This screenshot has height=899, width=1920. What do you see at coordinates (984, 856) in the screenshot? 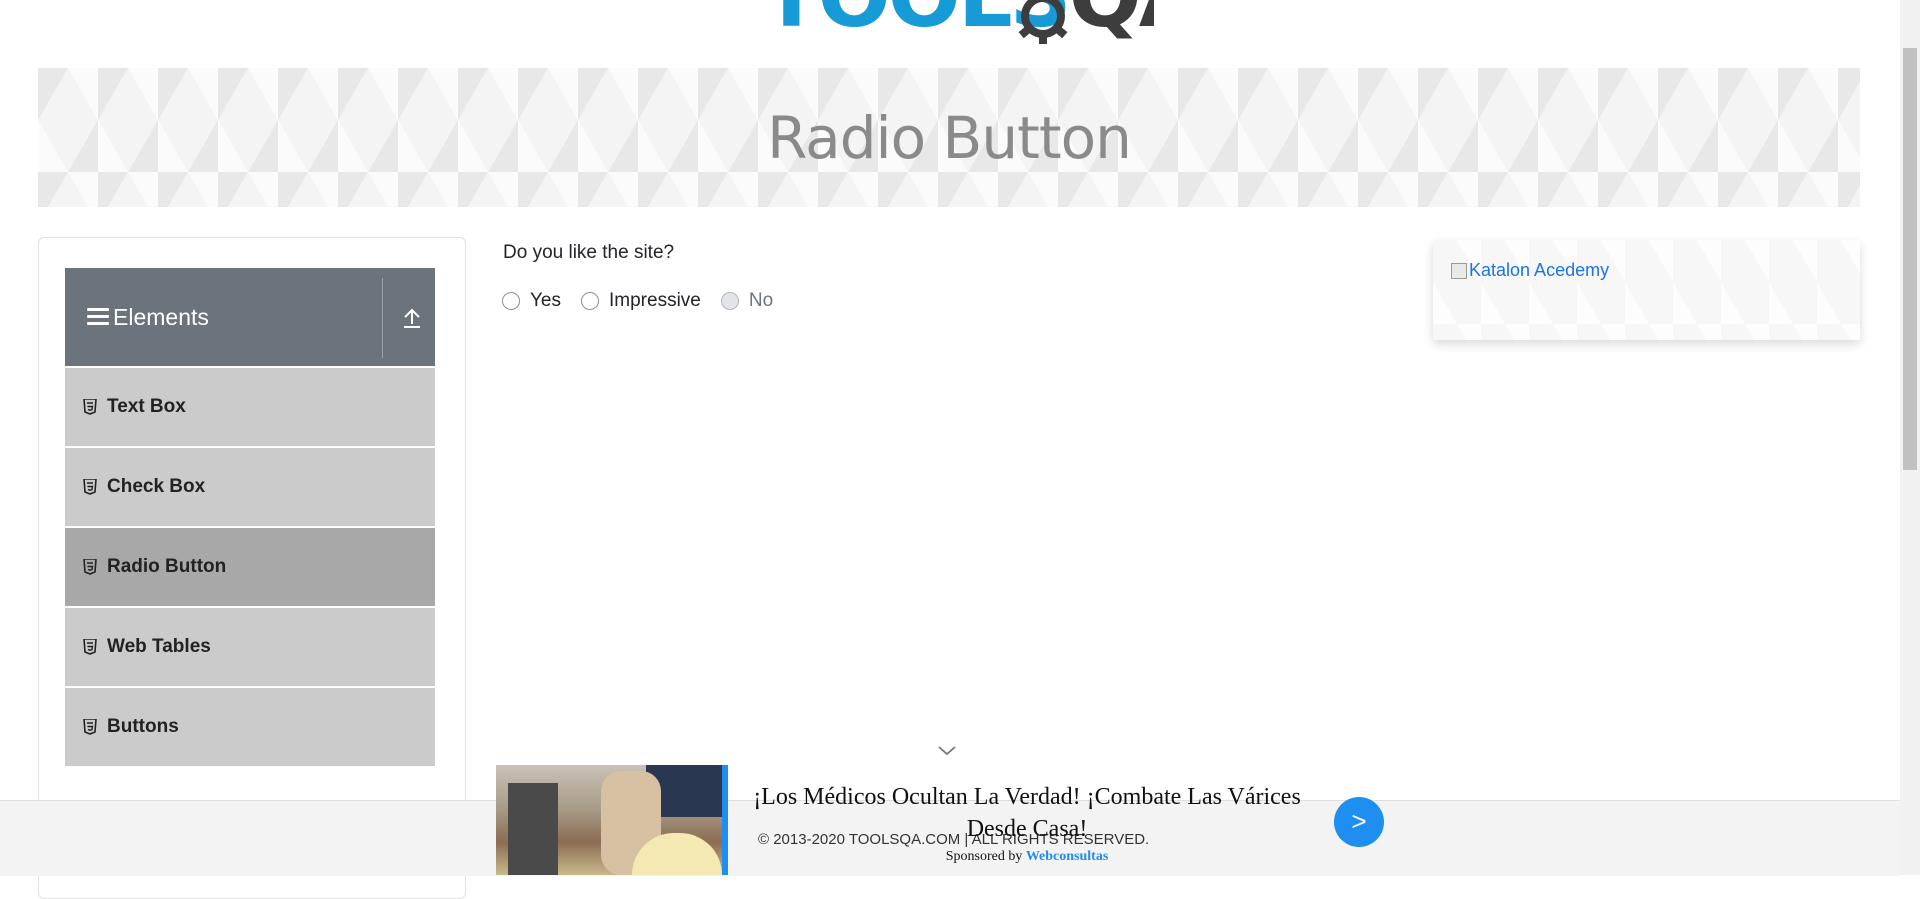
I see `sponsor-prefix: Sponsored by` at bounding box center [984, 856].